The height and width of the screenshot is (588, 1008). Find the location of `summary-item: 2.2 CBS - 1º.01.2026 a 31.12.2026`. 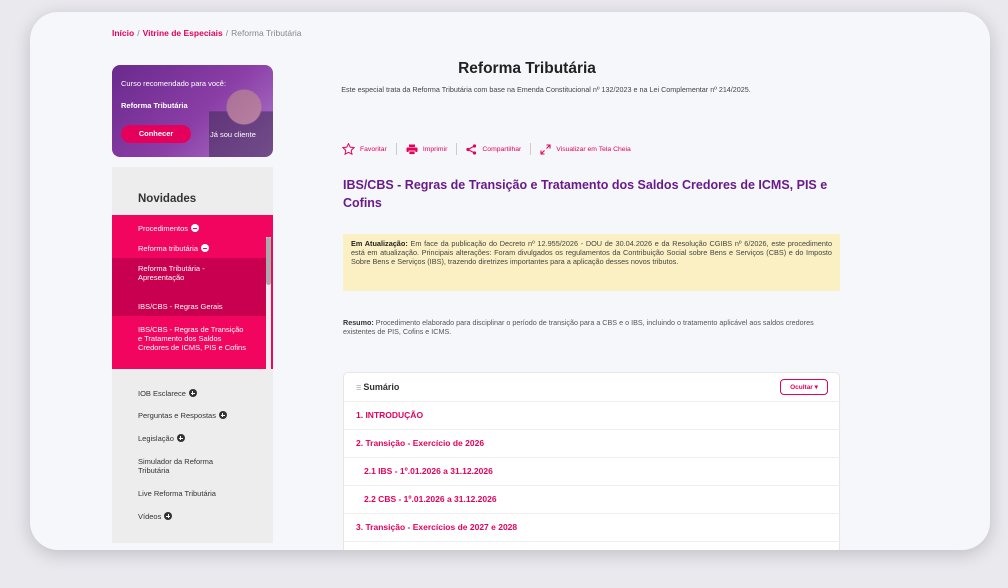

summary-item: 2.2 CBS - 1º.01.2026 a 31.12.2026 is located at coordinates (592, 499).